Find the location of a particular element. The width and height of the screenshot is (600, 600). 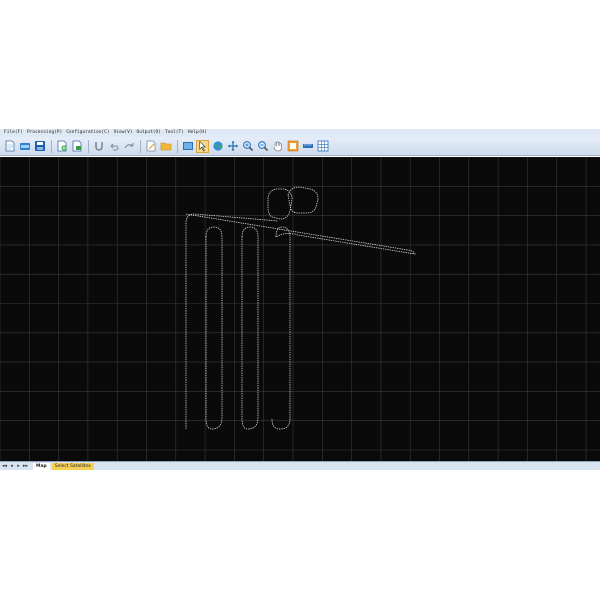

export-icon is located at coordinates (76, 146).